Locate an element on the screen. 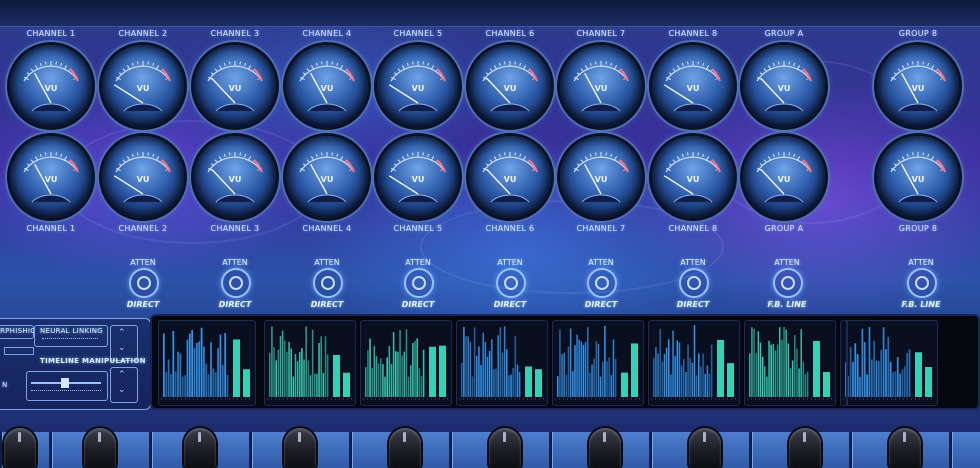 Image resolution: width=980 pixels, height=468 pixels. channel-label-top: GROUP A is located at coordinates (784, 33).